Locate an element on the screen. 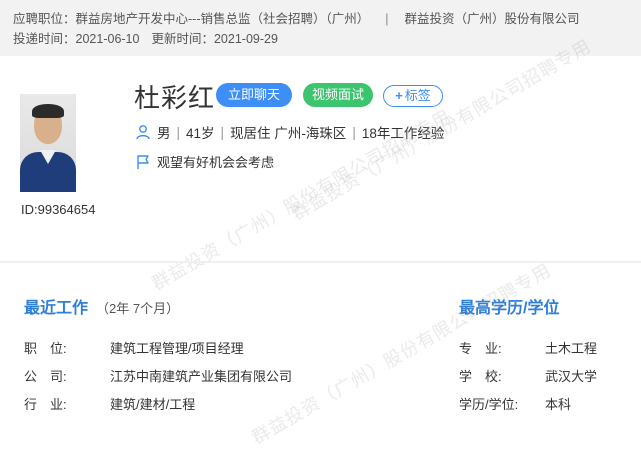 The height and width of the screenshot is (450, 641). add-tag-button: + 标签 is located at coordinates (413, 96).